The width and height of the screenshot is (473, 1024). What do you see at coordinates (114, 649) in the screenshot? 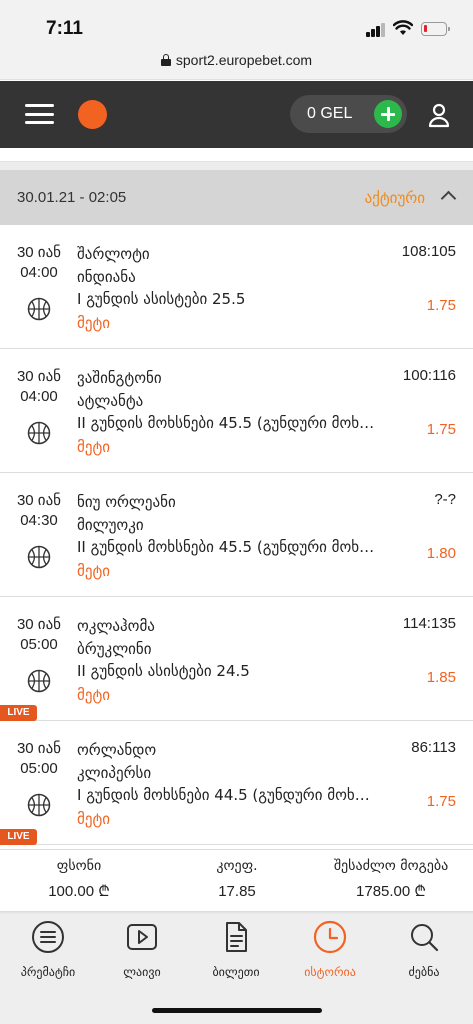
I see `team-away: ბრუკლინი` at bounding box center [114, 649].